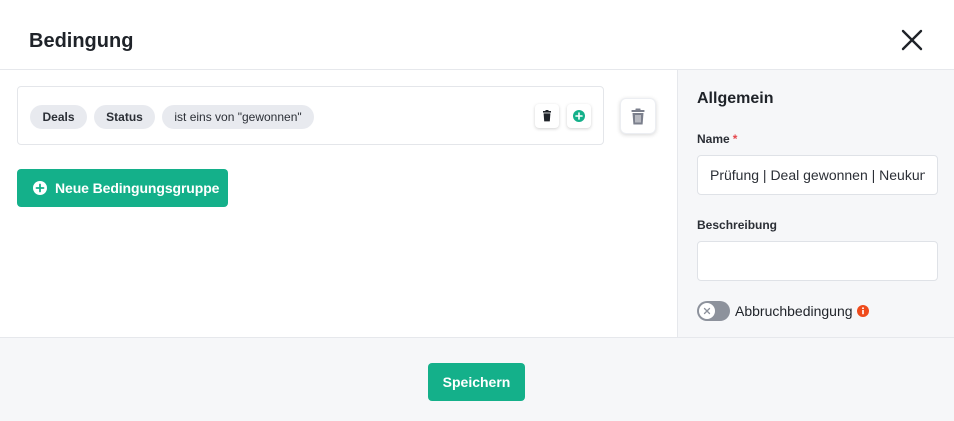 The image size is (954, 421). I want to click on condition-object-chip: Deals, so click(58, 117).